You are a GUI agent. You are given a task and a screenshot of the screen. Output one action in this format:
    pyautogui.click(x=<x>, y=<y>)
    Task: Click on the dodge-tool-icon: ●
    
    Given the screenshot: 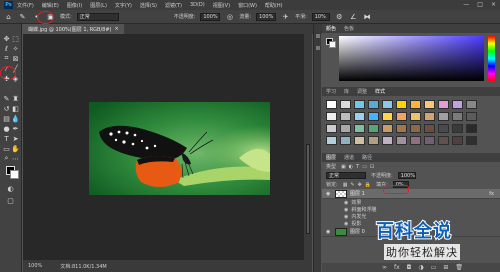 What is the action you would take?
    pyautogui.click(x=6, y=128)
    